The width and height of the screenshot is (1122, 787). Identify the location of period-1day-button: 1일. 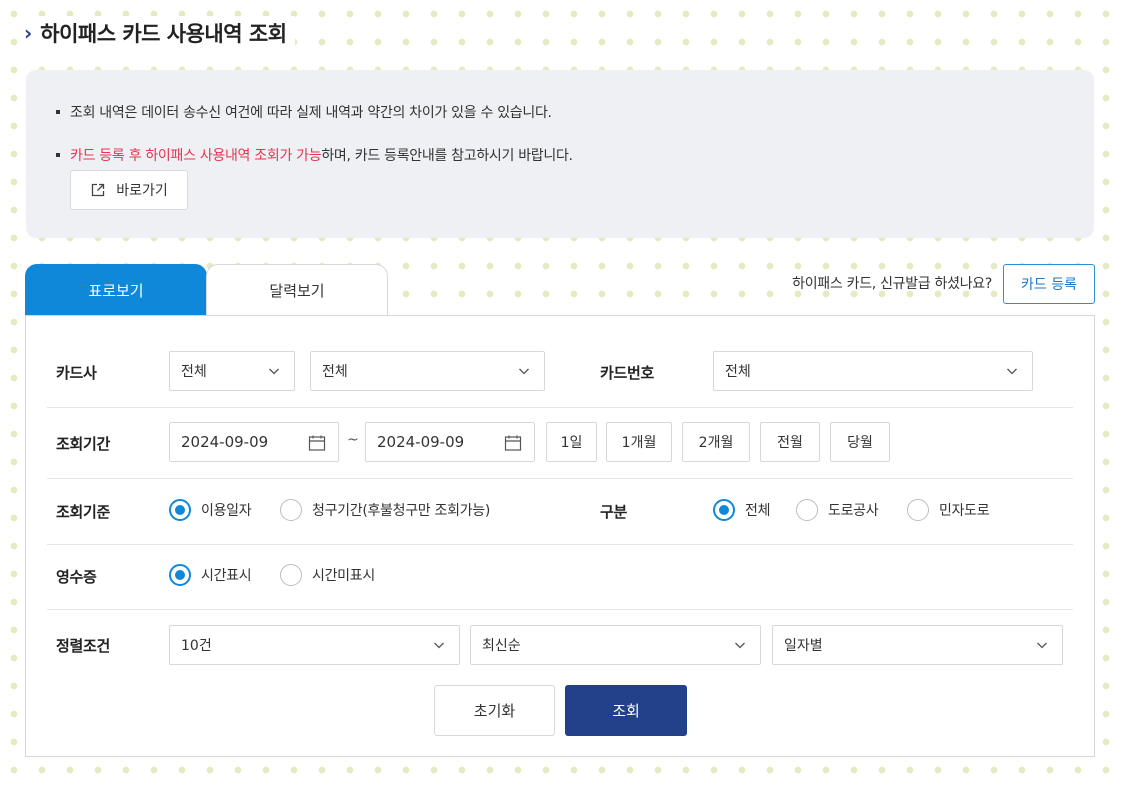
(571, 442).